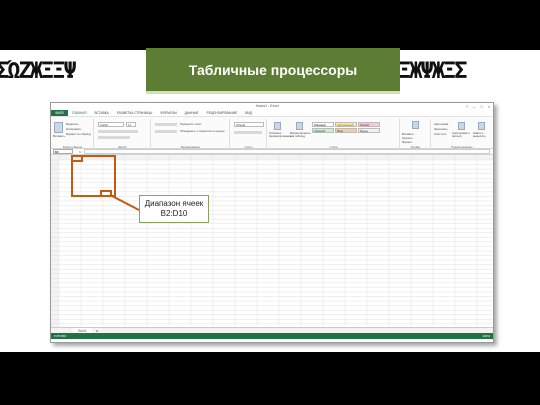 The image size is (540, 405). What do you see at coordinates (77, 158) in the screenshot?
I see `range-start-marker` at bounding box center [77, 158].